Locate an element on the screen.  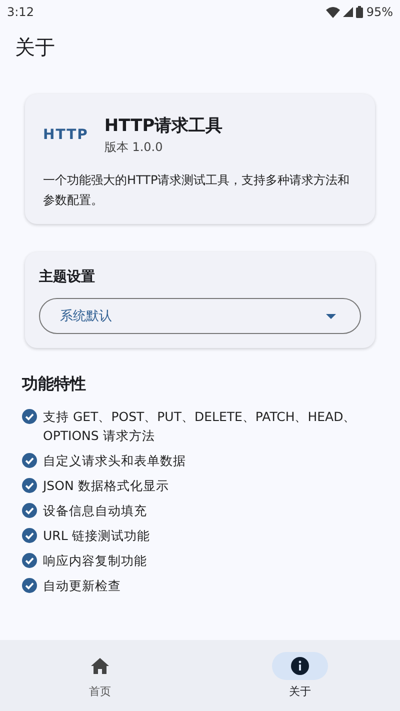
nav-tab: 首页 is located at coordinates (100, 675).